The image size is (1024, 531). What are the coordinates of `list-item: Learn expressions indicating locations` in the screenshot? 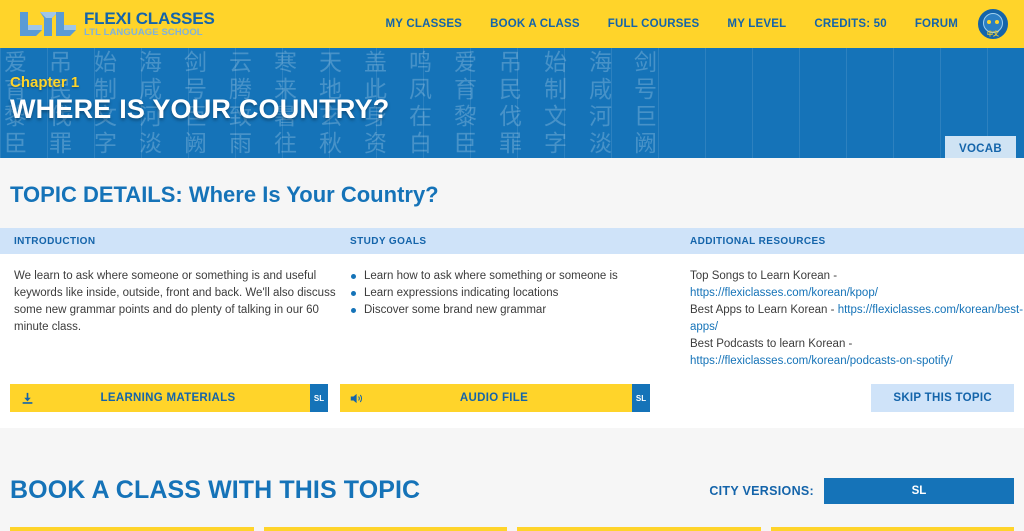 It's located at (517, 293).